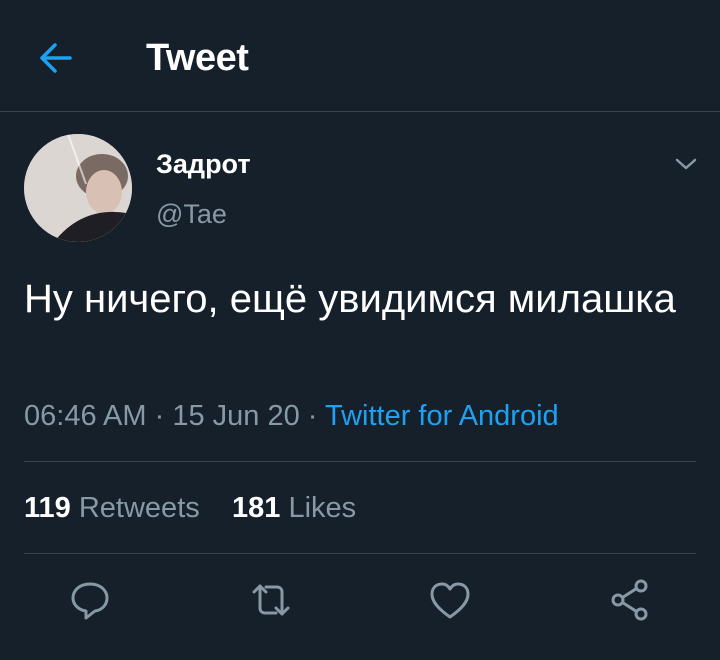 Image resolution: width=720 pixels, height=660 pixels. I want to click on avatar, so click(78, 188).